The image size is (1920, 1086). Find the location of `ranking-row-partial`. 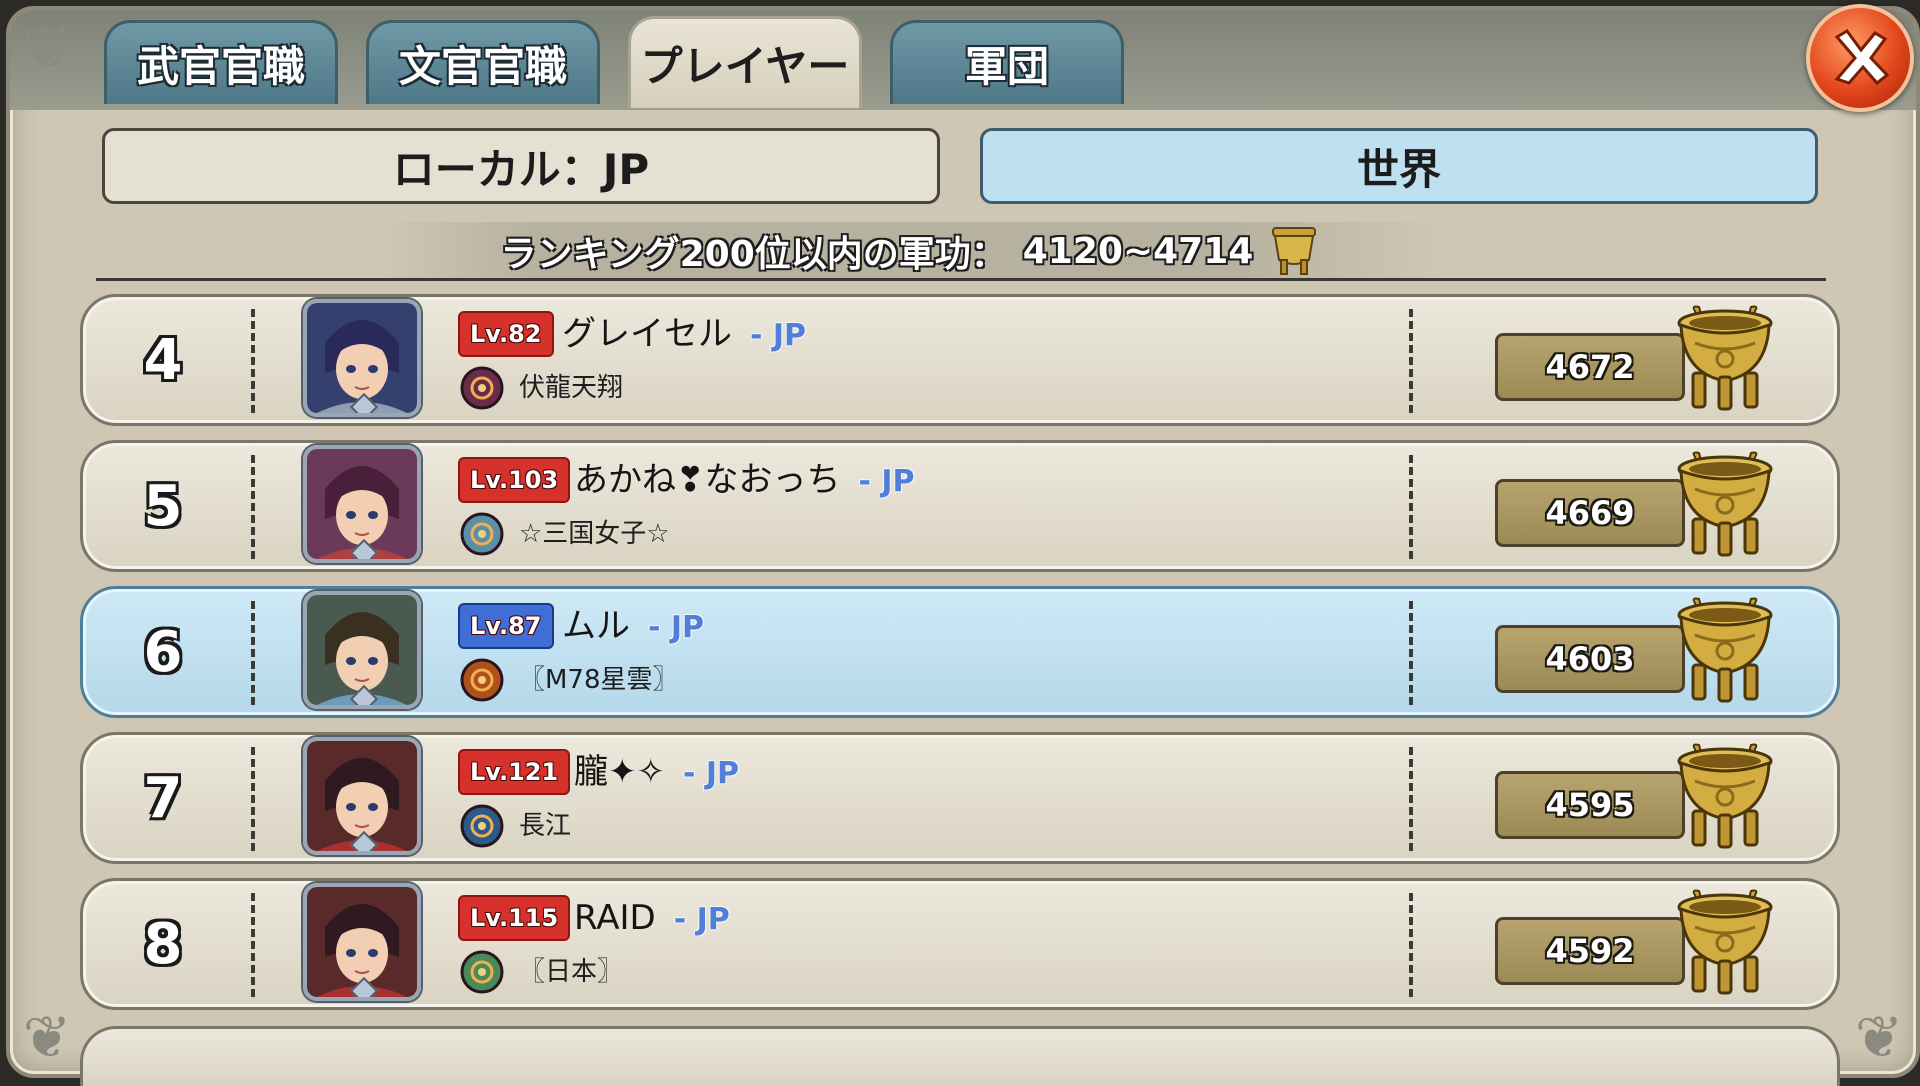

ranking-row-partial is located at coordinates (960, 1056).